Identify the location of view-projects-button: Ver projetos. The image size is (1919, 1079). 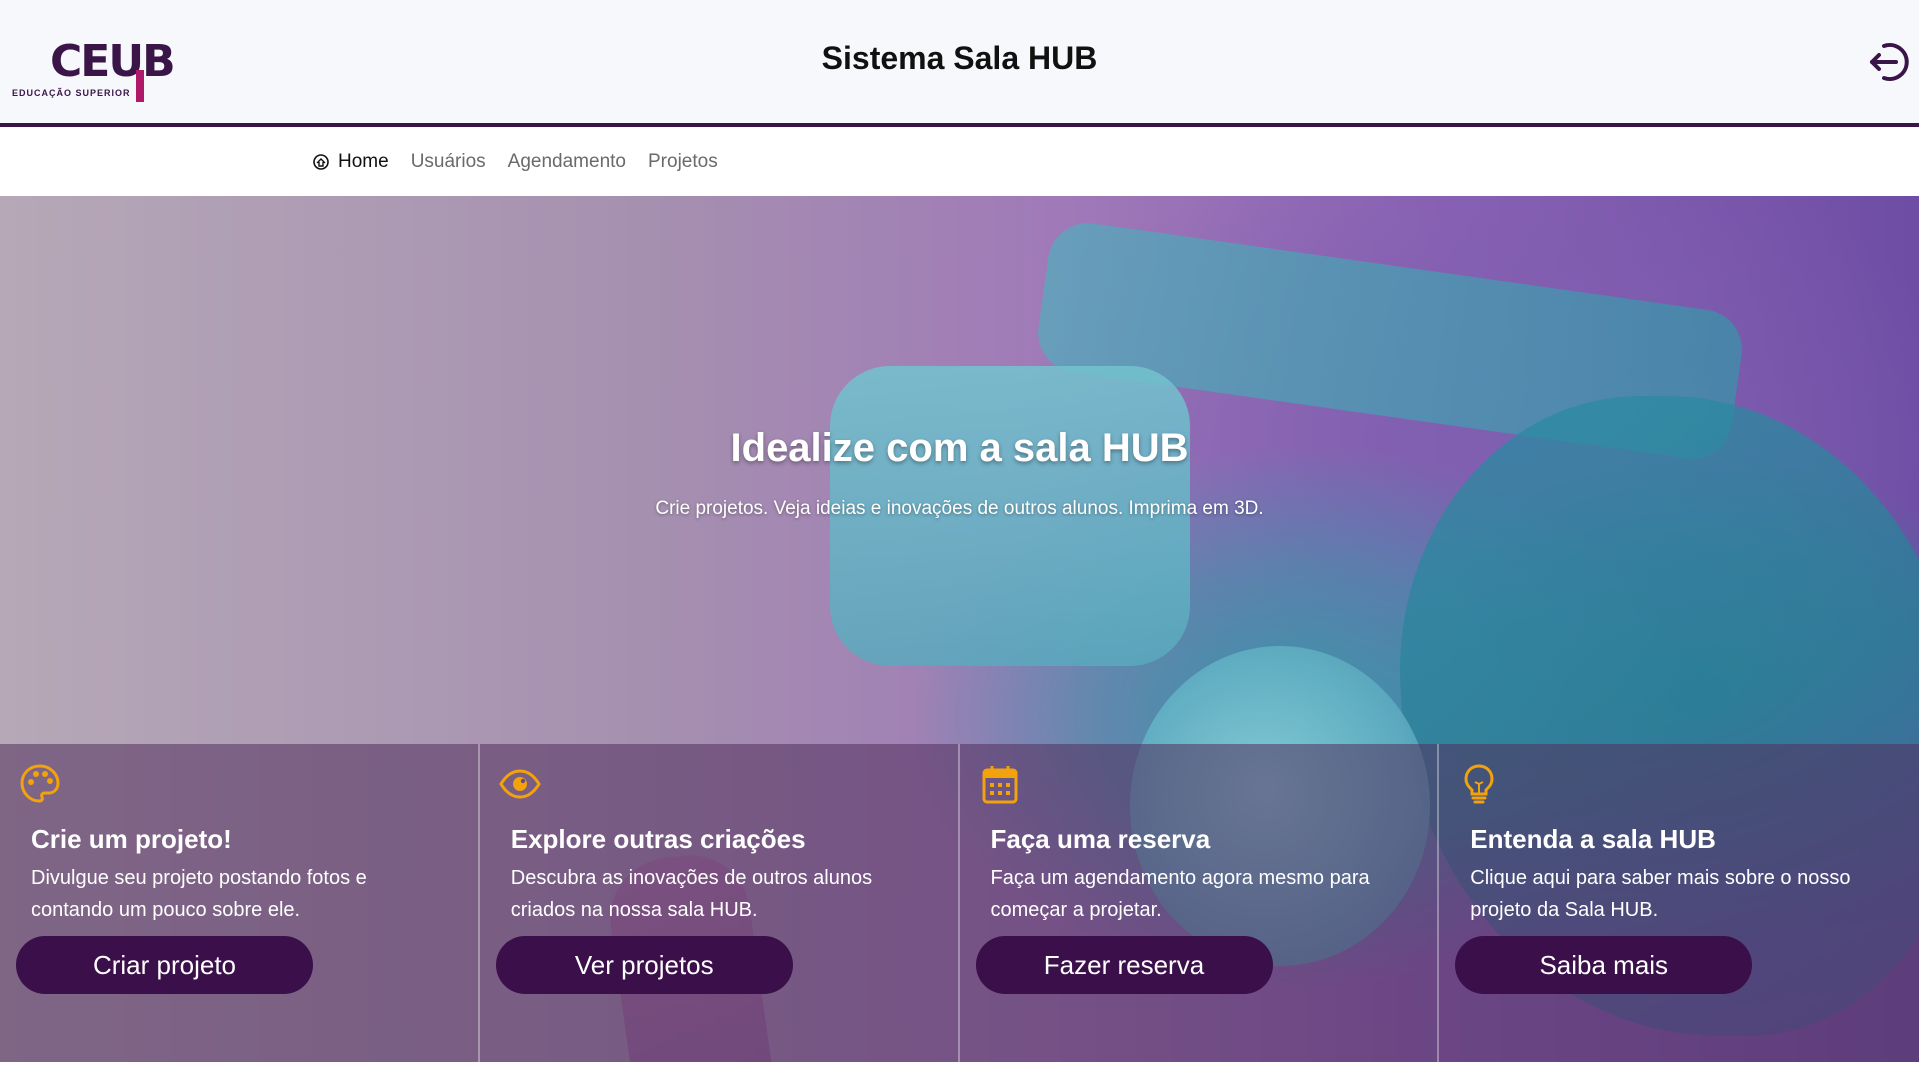
(644, 965).